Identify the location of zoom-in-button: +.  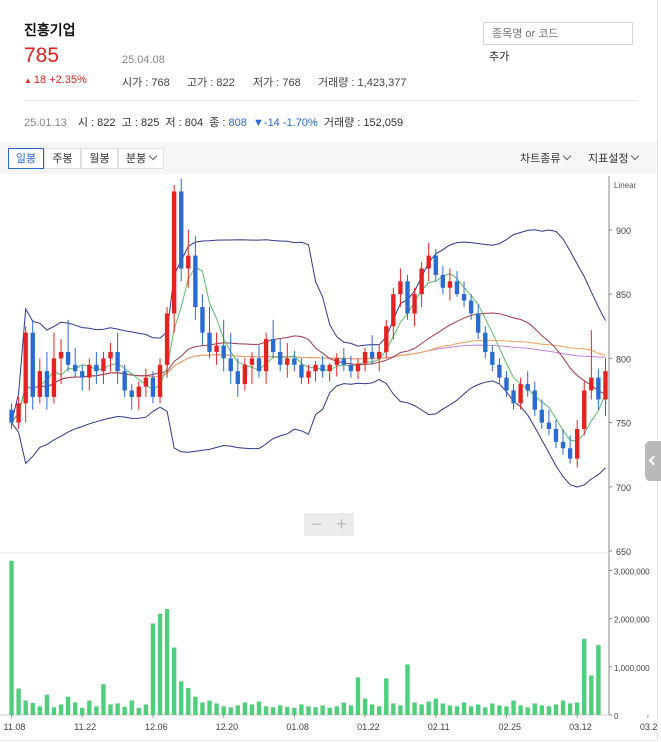
(341, 524).